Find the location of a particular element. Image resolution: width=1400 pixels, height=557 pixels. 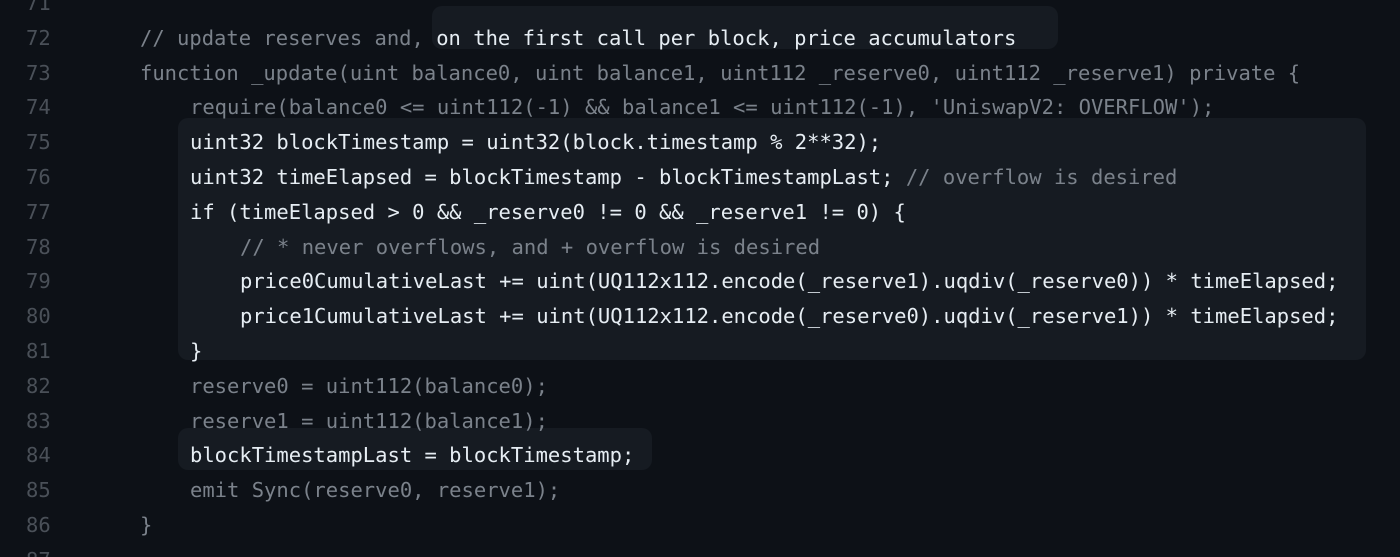

line-number: 81 is located at coordinates (38, 351).